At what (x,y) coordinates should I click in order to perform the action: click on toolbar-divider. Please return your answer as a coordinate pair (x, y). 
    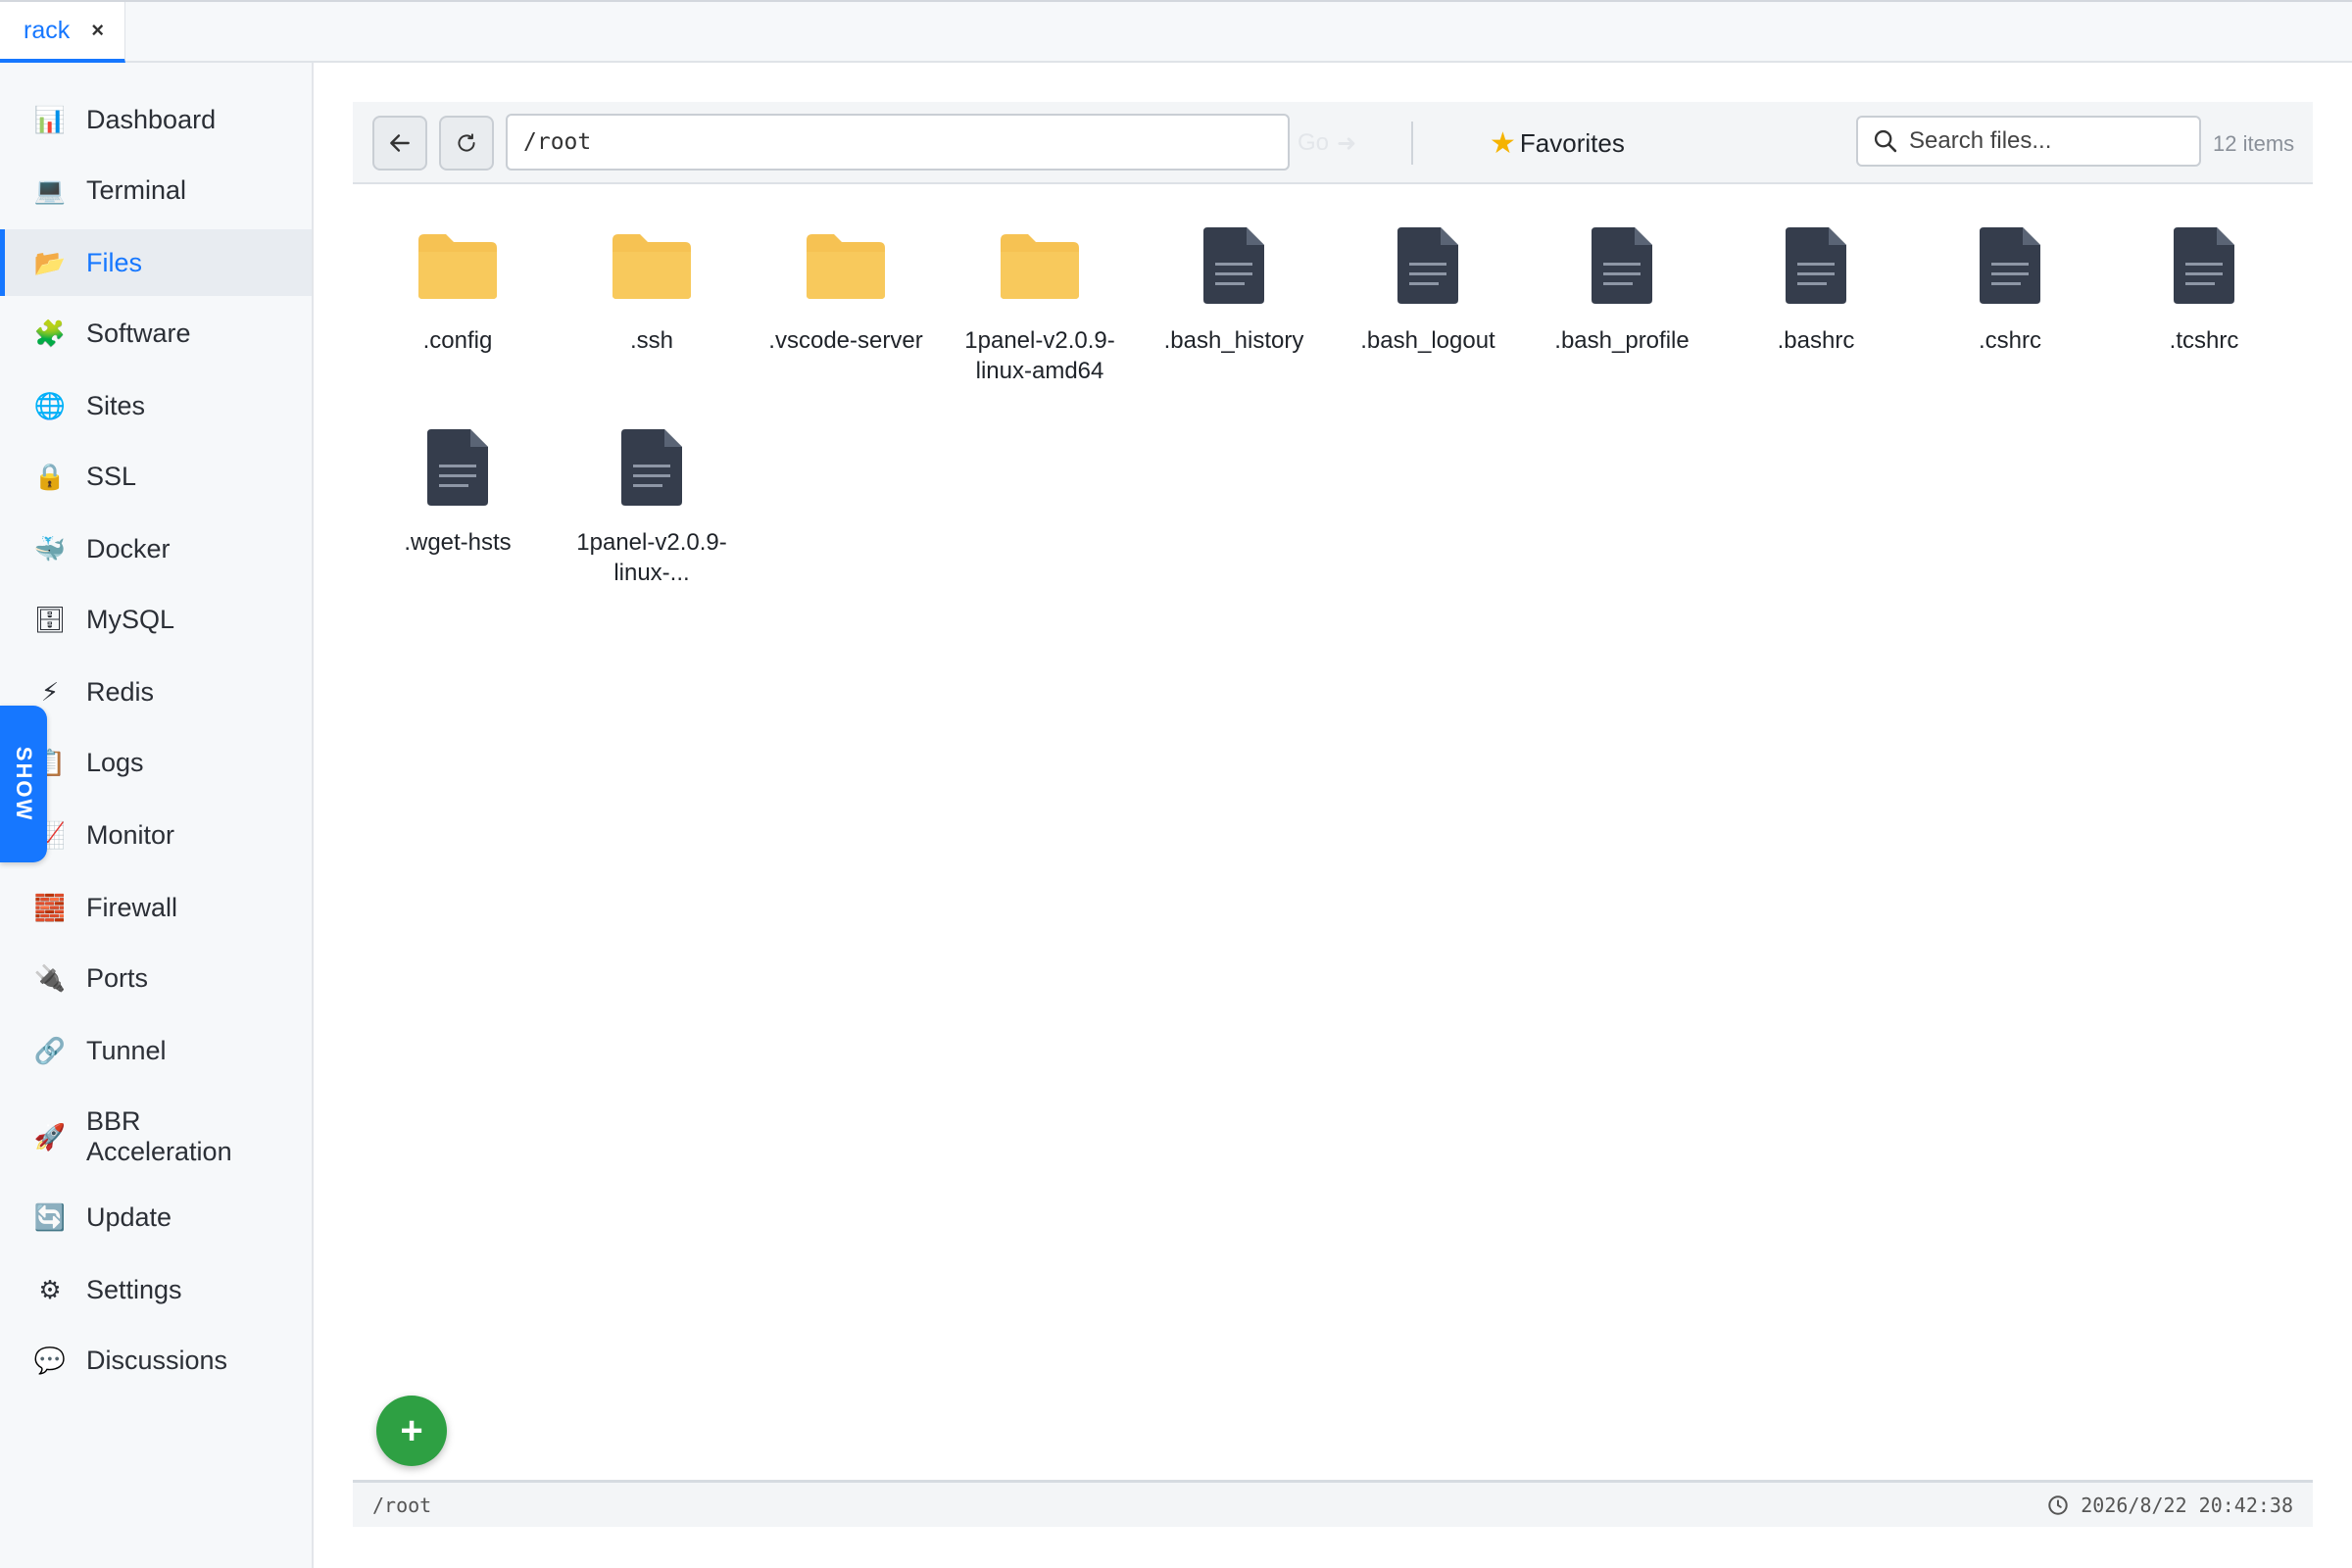
    Looking at the image, I should click on (1412, 143).